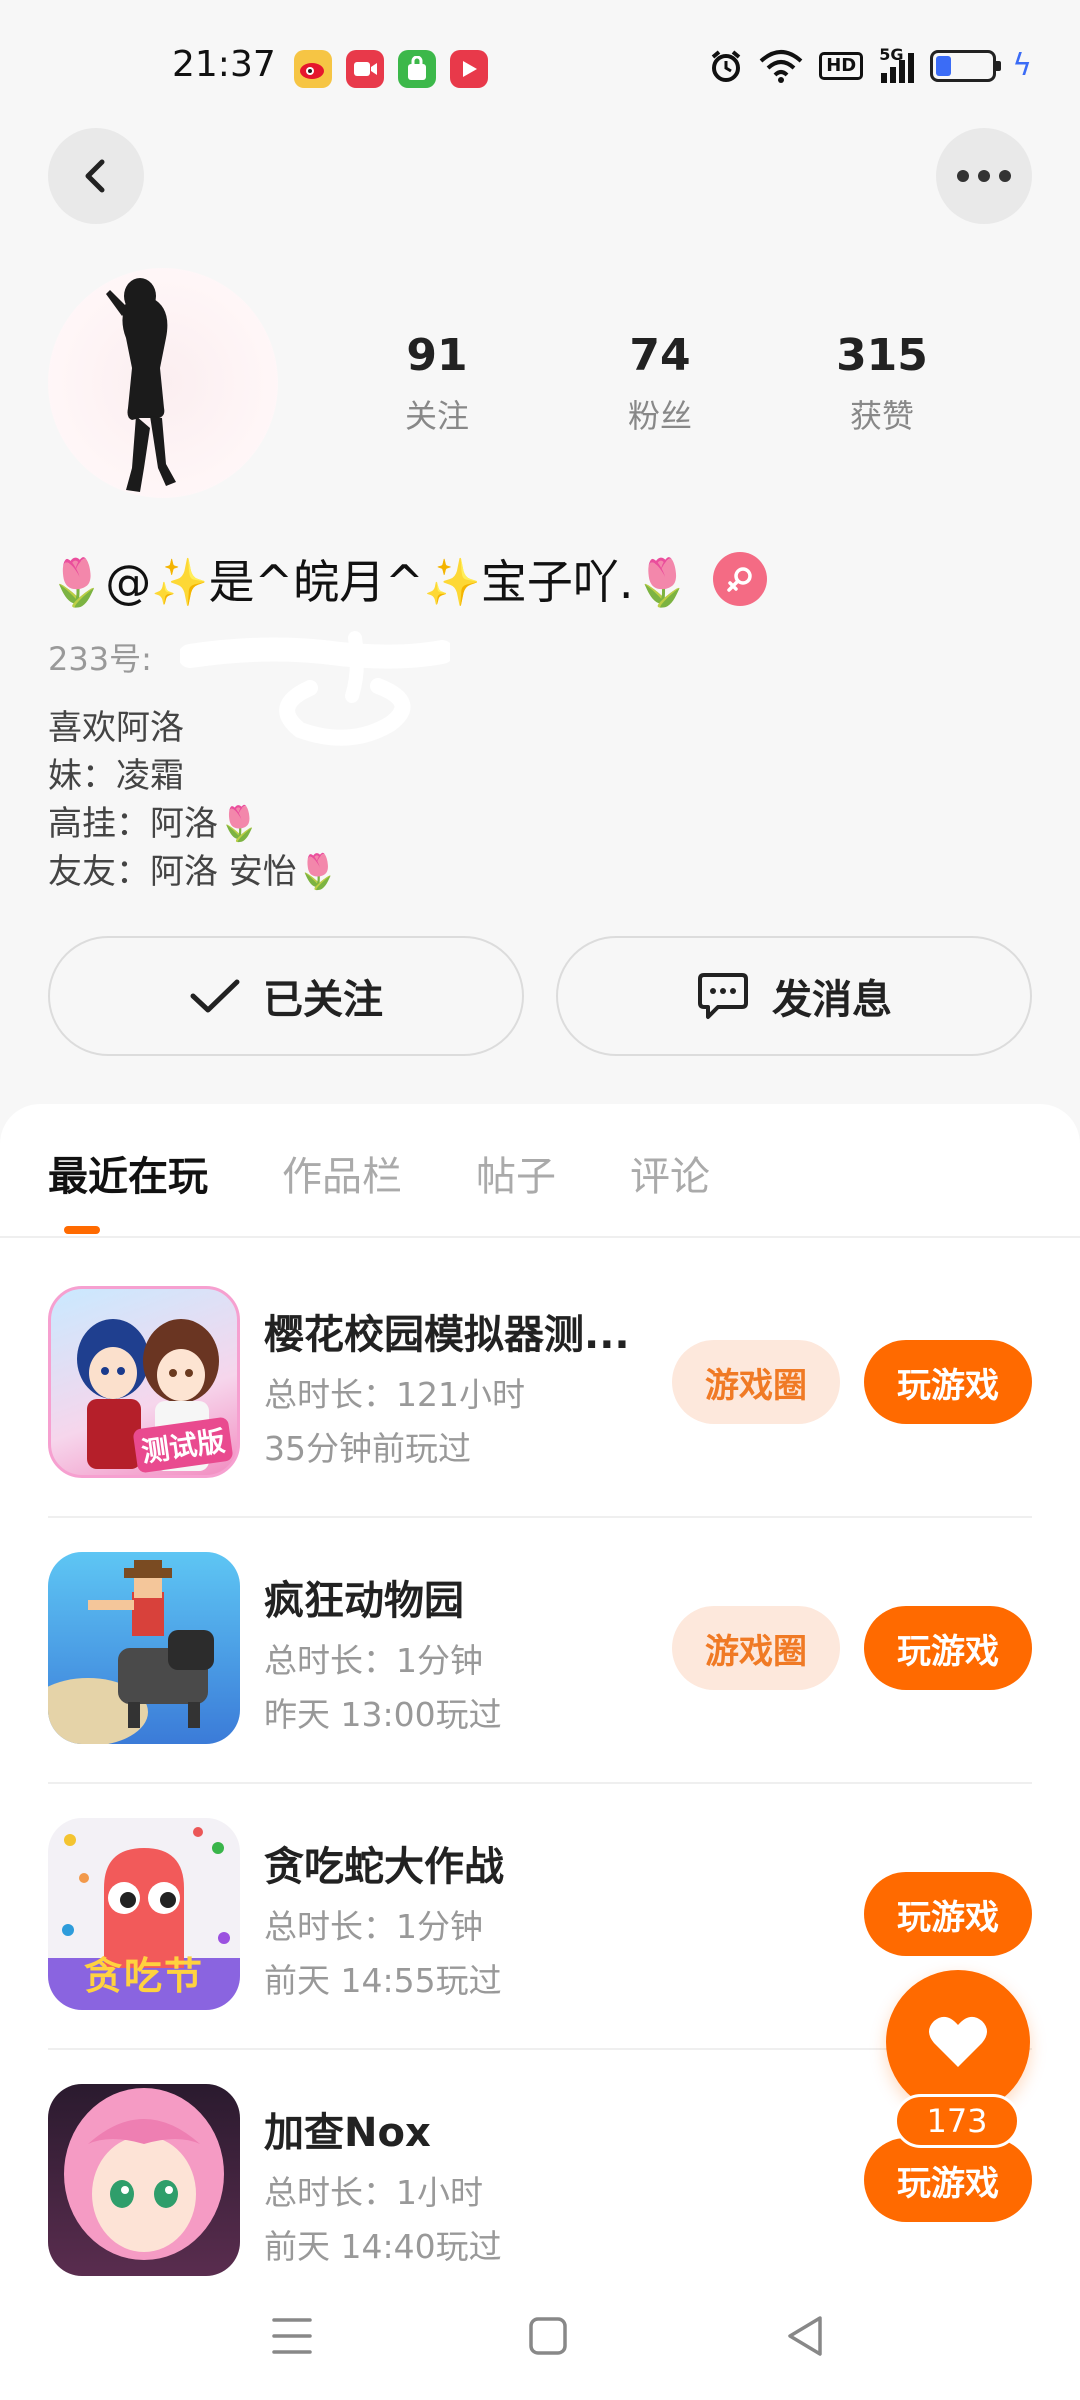 The width and height of the screenshot is (1080, 2400). I want to click on send-message-button: 发消息, so click(794, 996).